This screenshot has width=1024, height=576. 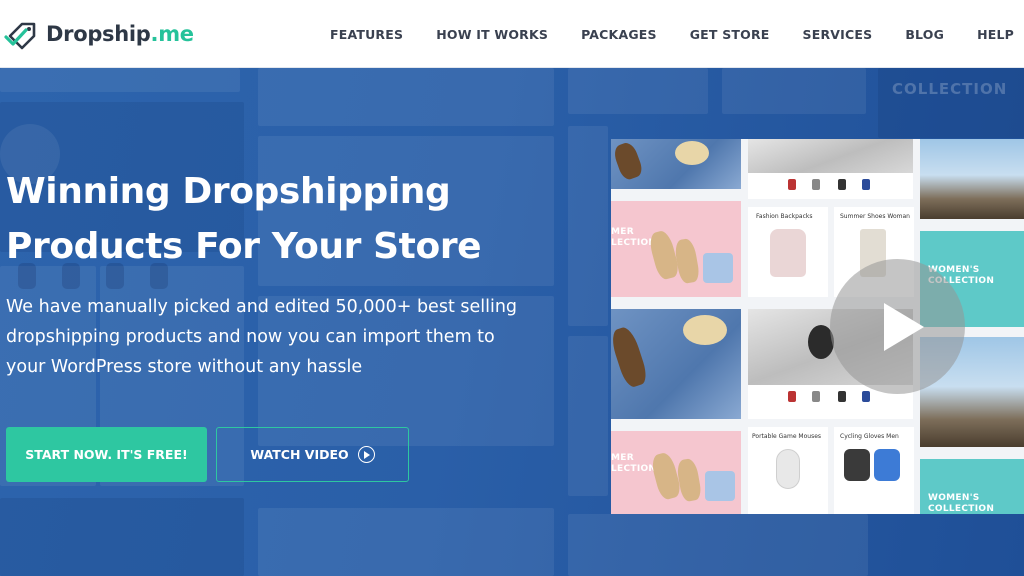 I want to click on nav-blog: BLOG, so click(x=924, y=34).